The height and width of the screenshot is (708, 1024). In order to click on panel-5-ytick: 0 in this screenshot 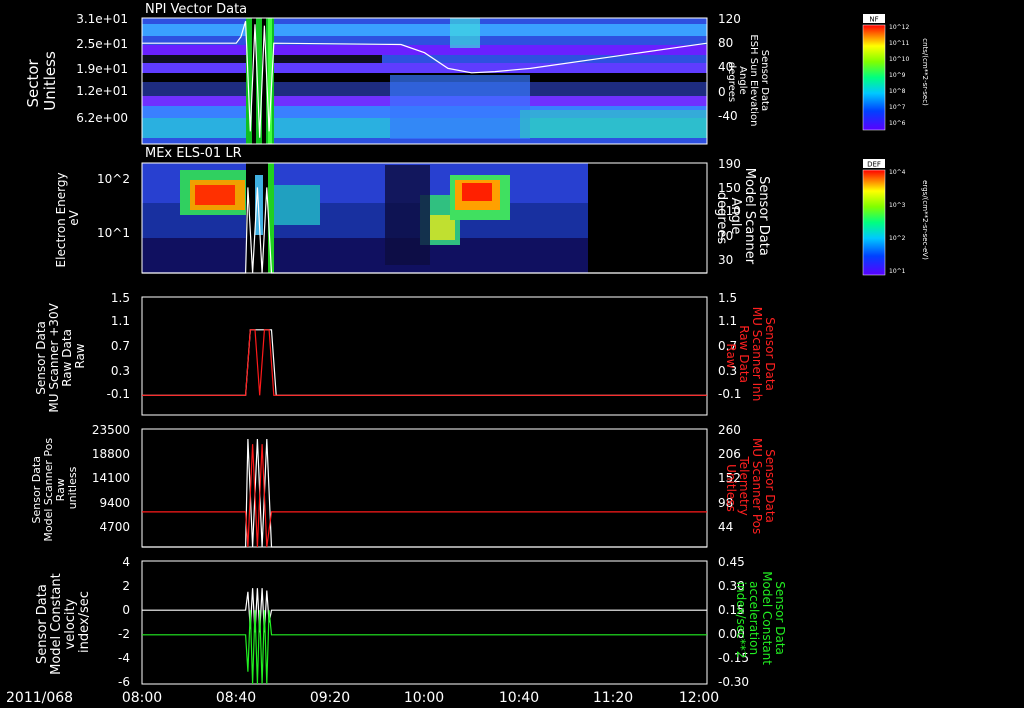, I will do `click(126, 610)`.